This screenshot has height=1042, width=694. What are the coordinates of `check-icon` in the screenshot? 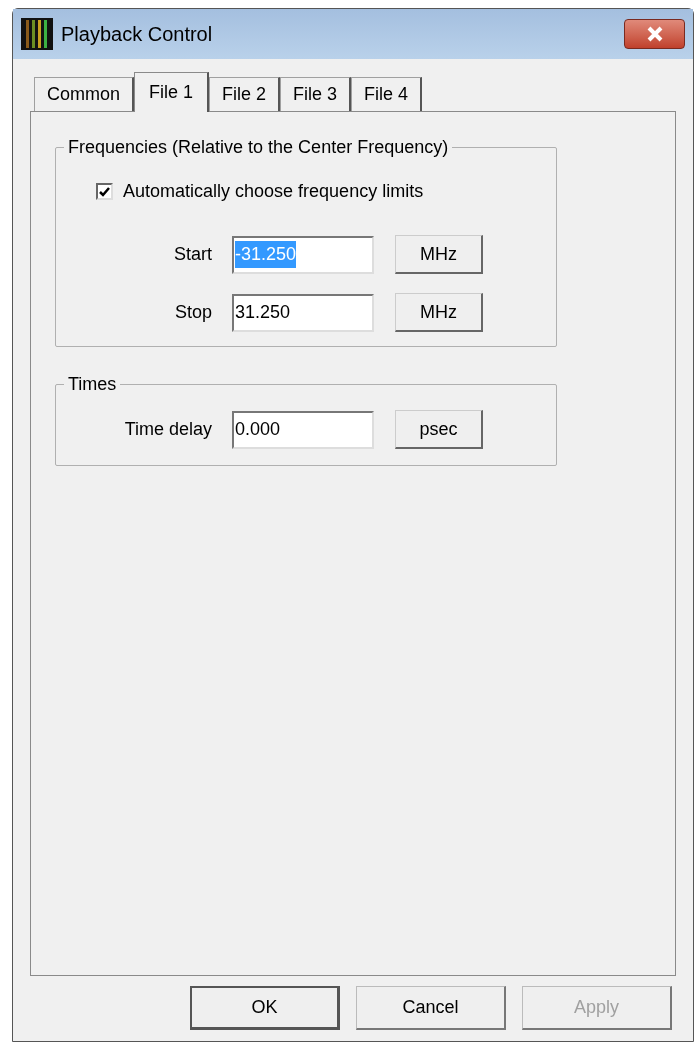 It's located at (104, 191).